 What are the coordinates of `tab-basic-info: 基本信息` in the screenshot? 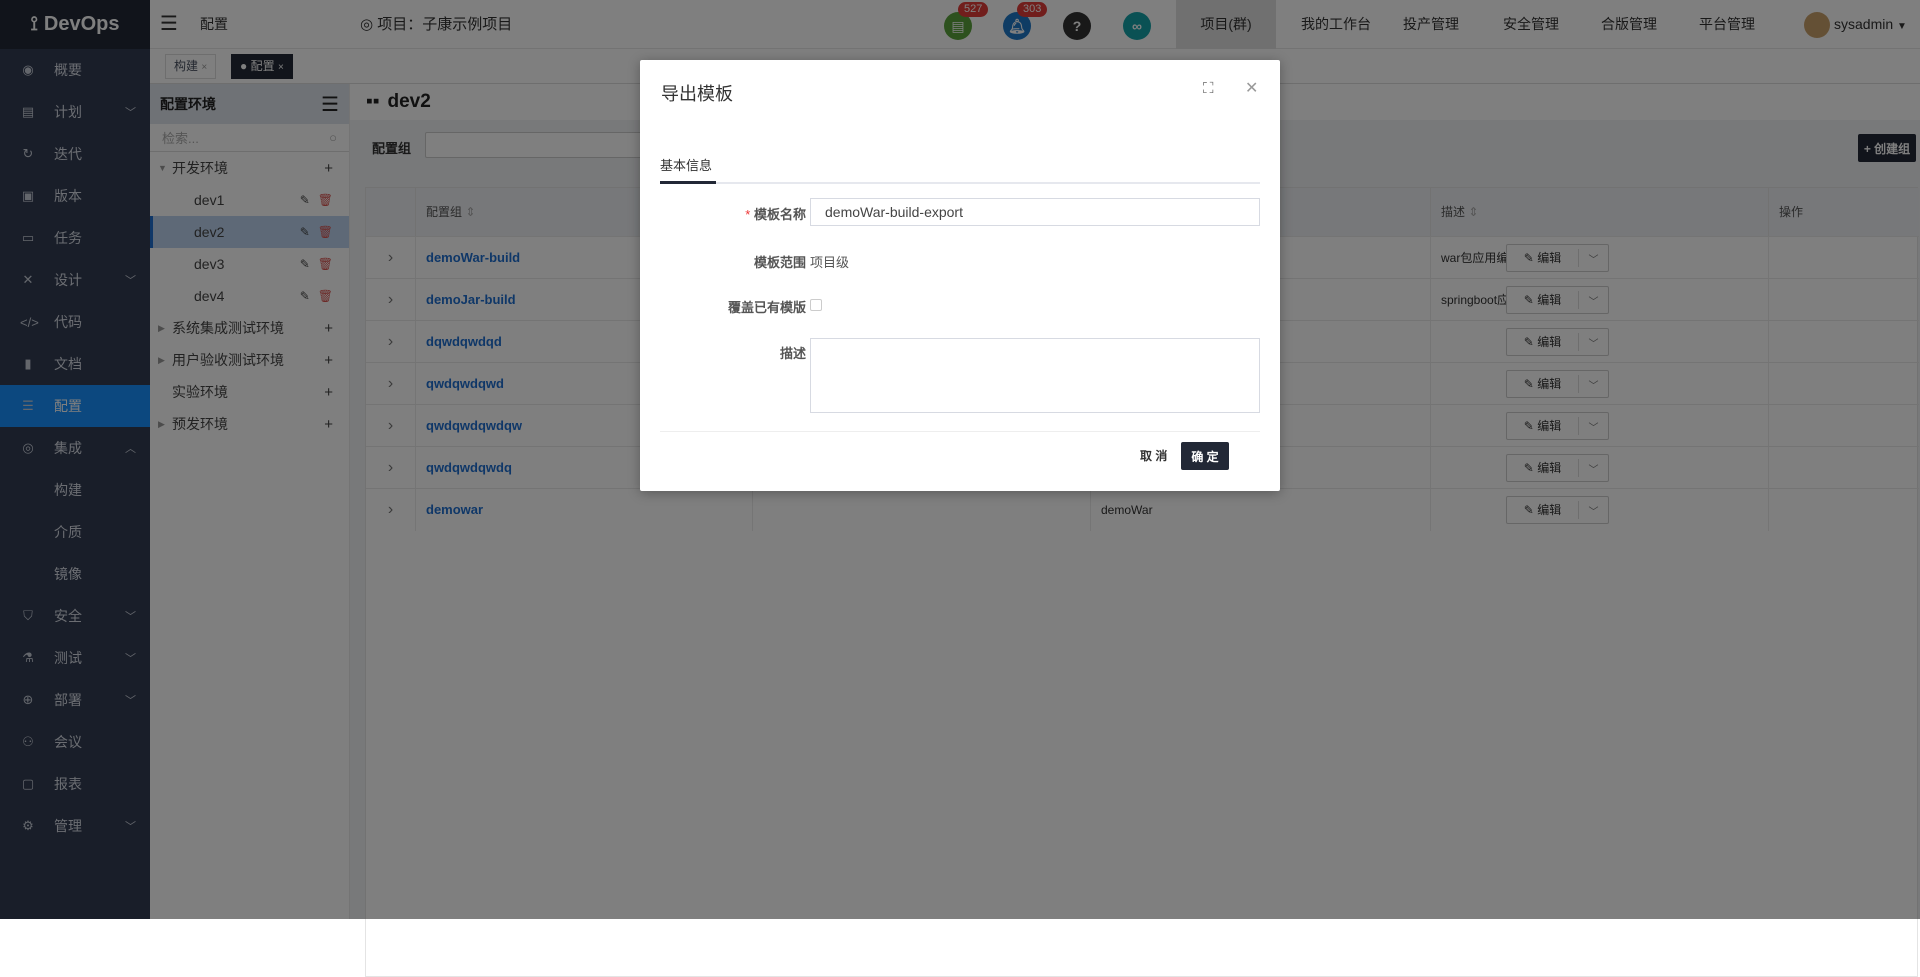 It's located at (686, 164).